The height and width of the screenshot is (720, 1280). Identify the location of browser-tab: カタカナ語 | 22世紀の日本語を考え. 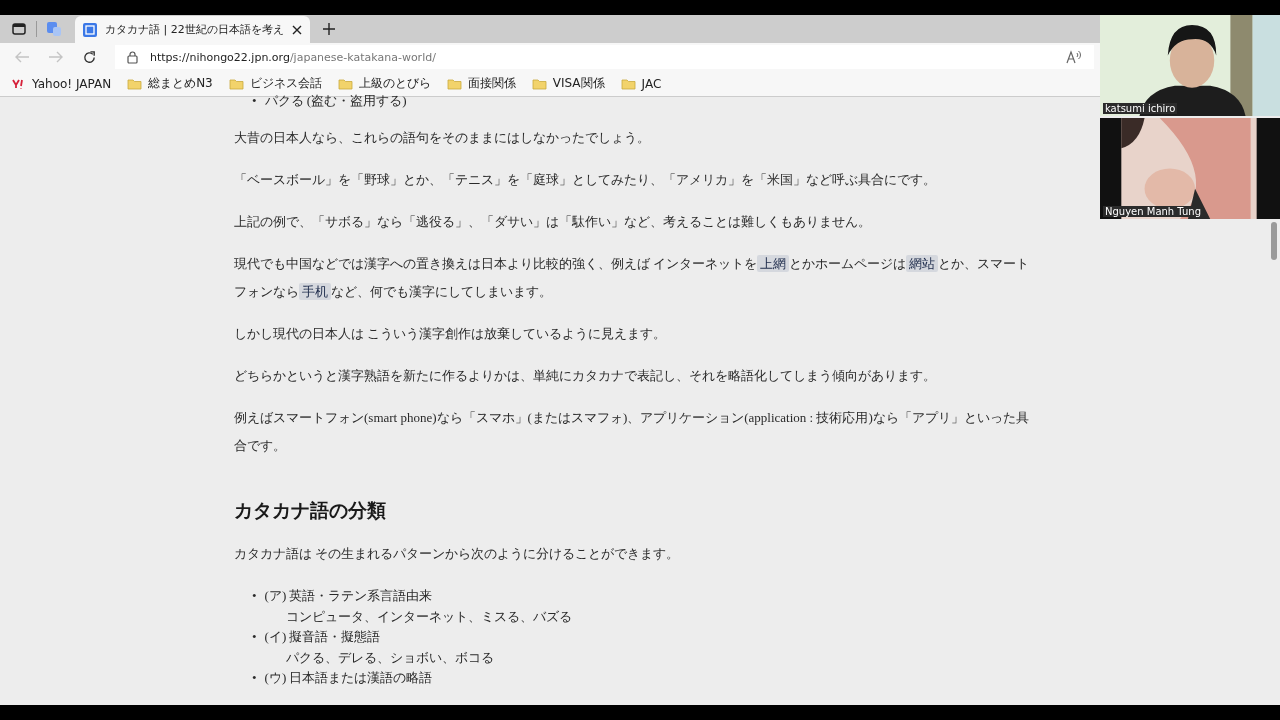
(192, 29).